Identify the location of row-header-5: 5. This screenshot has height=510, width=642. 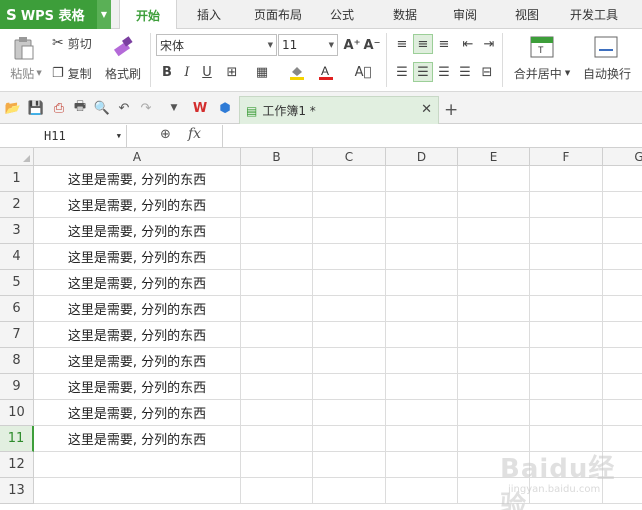
(17, 283).